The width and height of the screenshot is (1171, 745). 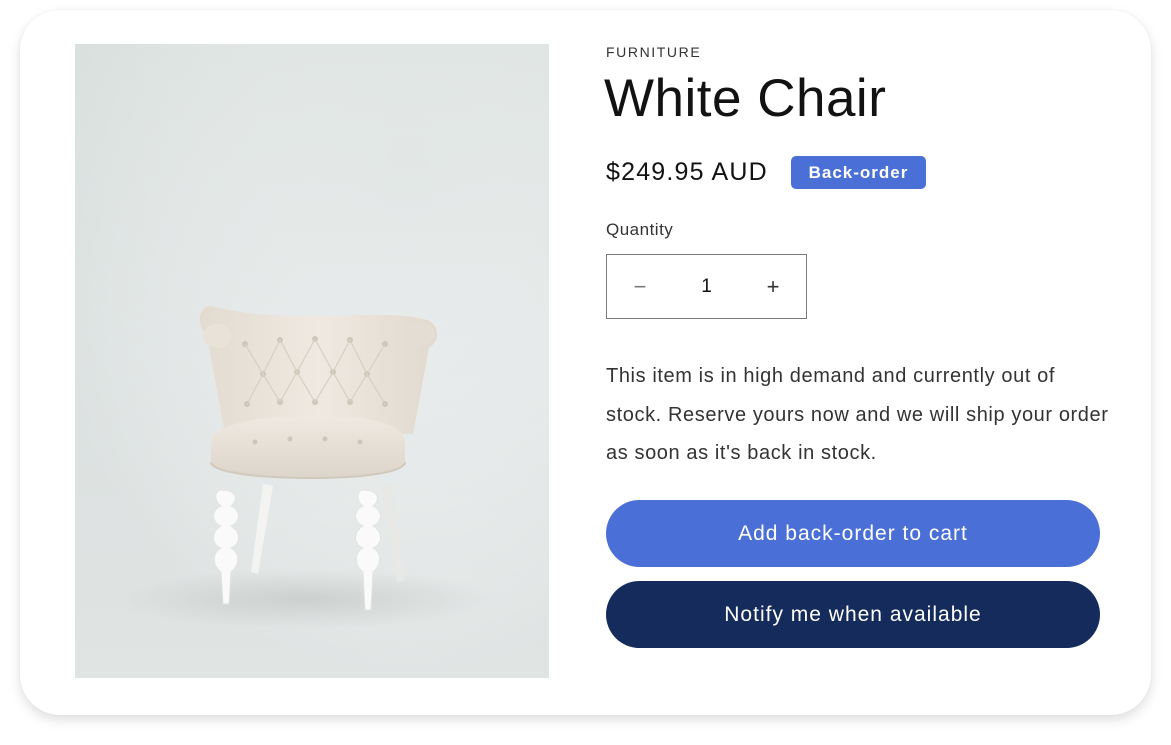 I want to click on product-price: $249.95 AUD, so click(x=687, y=172).